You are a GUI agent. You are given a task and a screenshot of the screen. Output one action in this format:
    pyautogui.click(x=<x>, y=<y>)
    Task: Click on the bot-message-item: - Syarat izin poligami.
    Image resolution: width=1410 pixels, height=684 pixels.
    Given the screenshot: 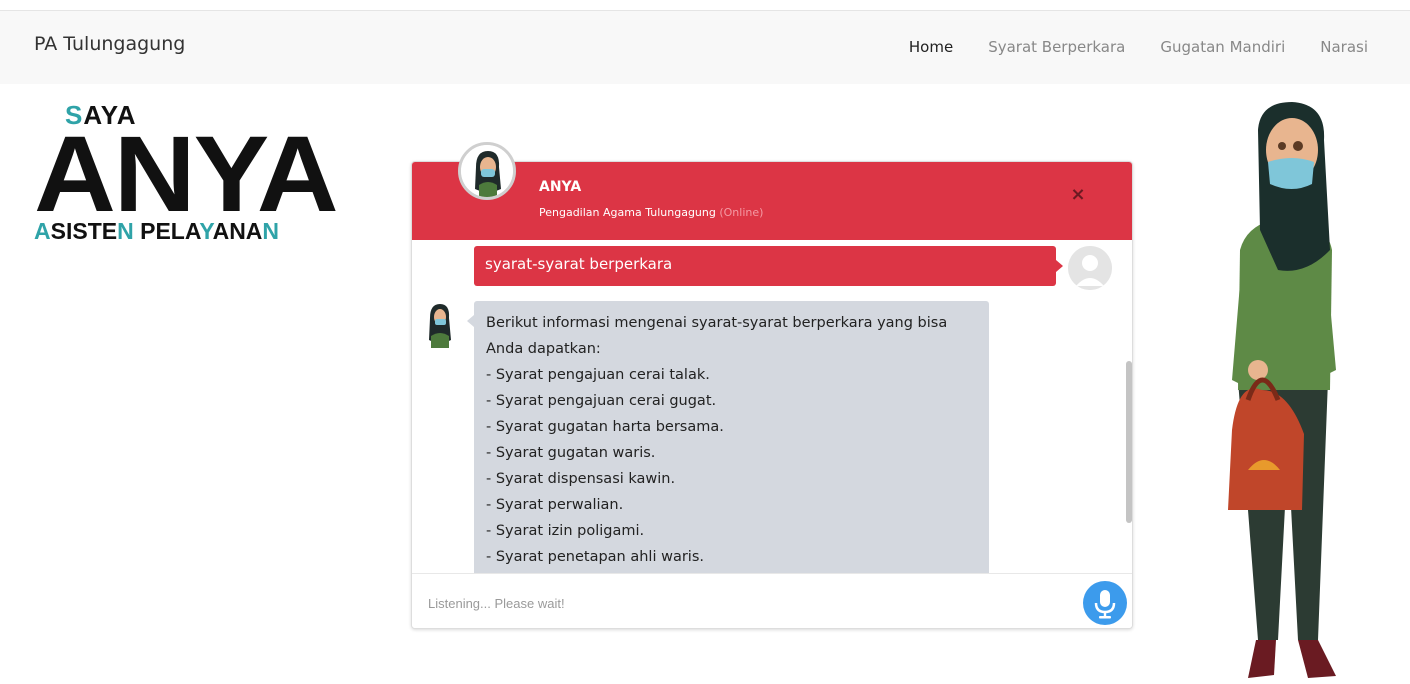 What is the action you would take?
    pyautogui.click(x=565, y=531)
    